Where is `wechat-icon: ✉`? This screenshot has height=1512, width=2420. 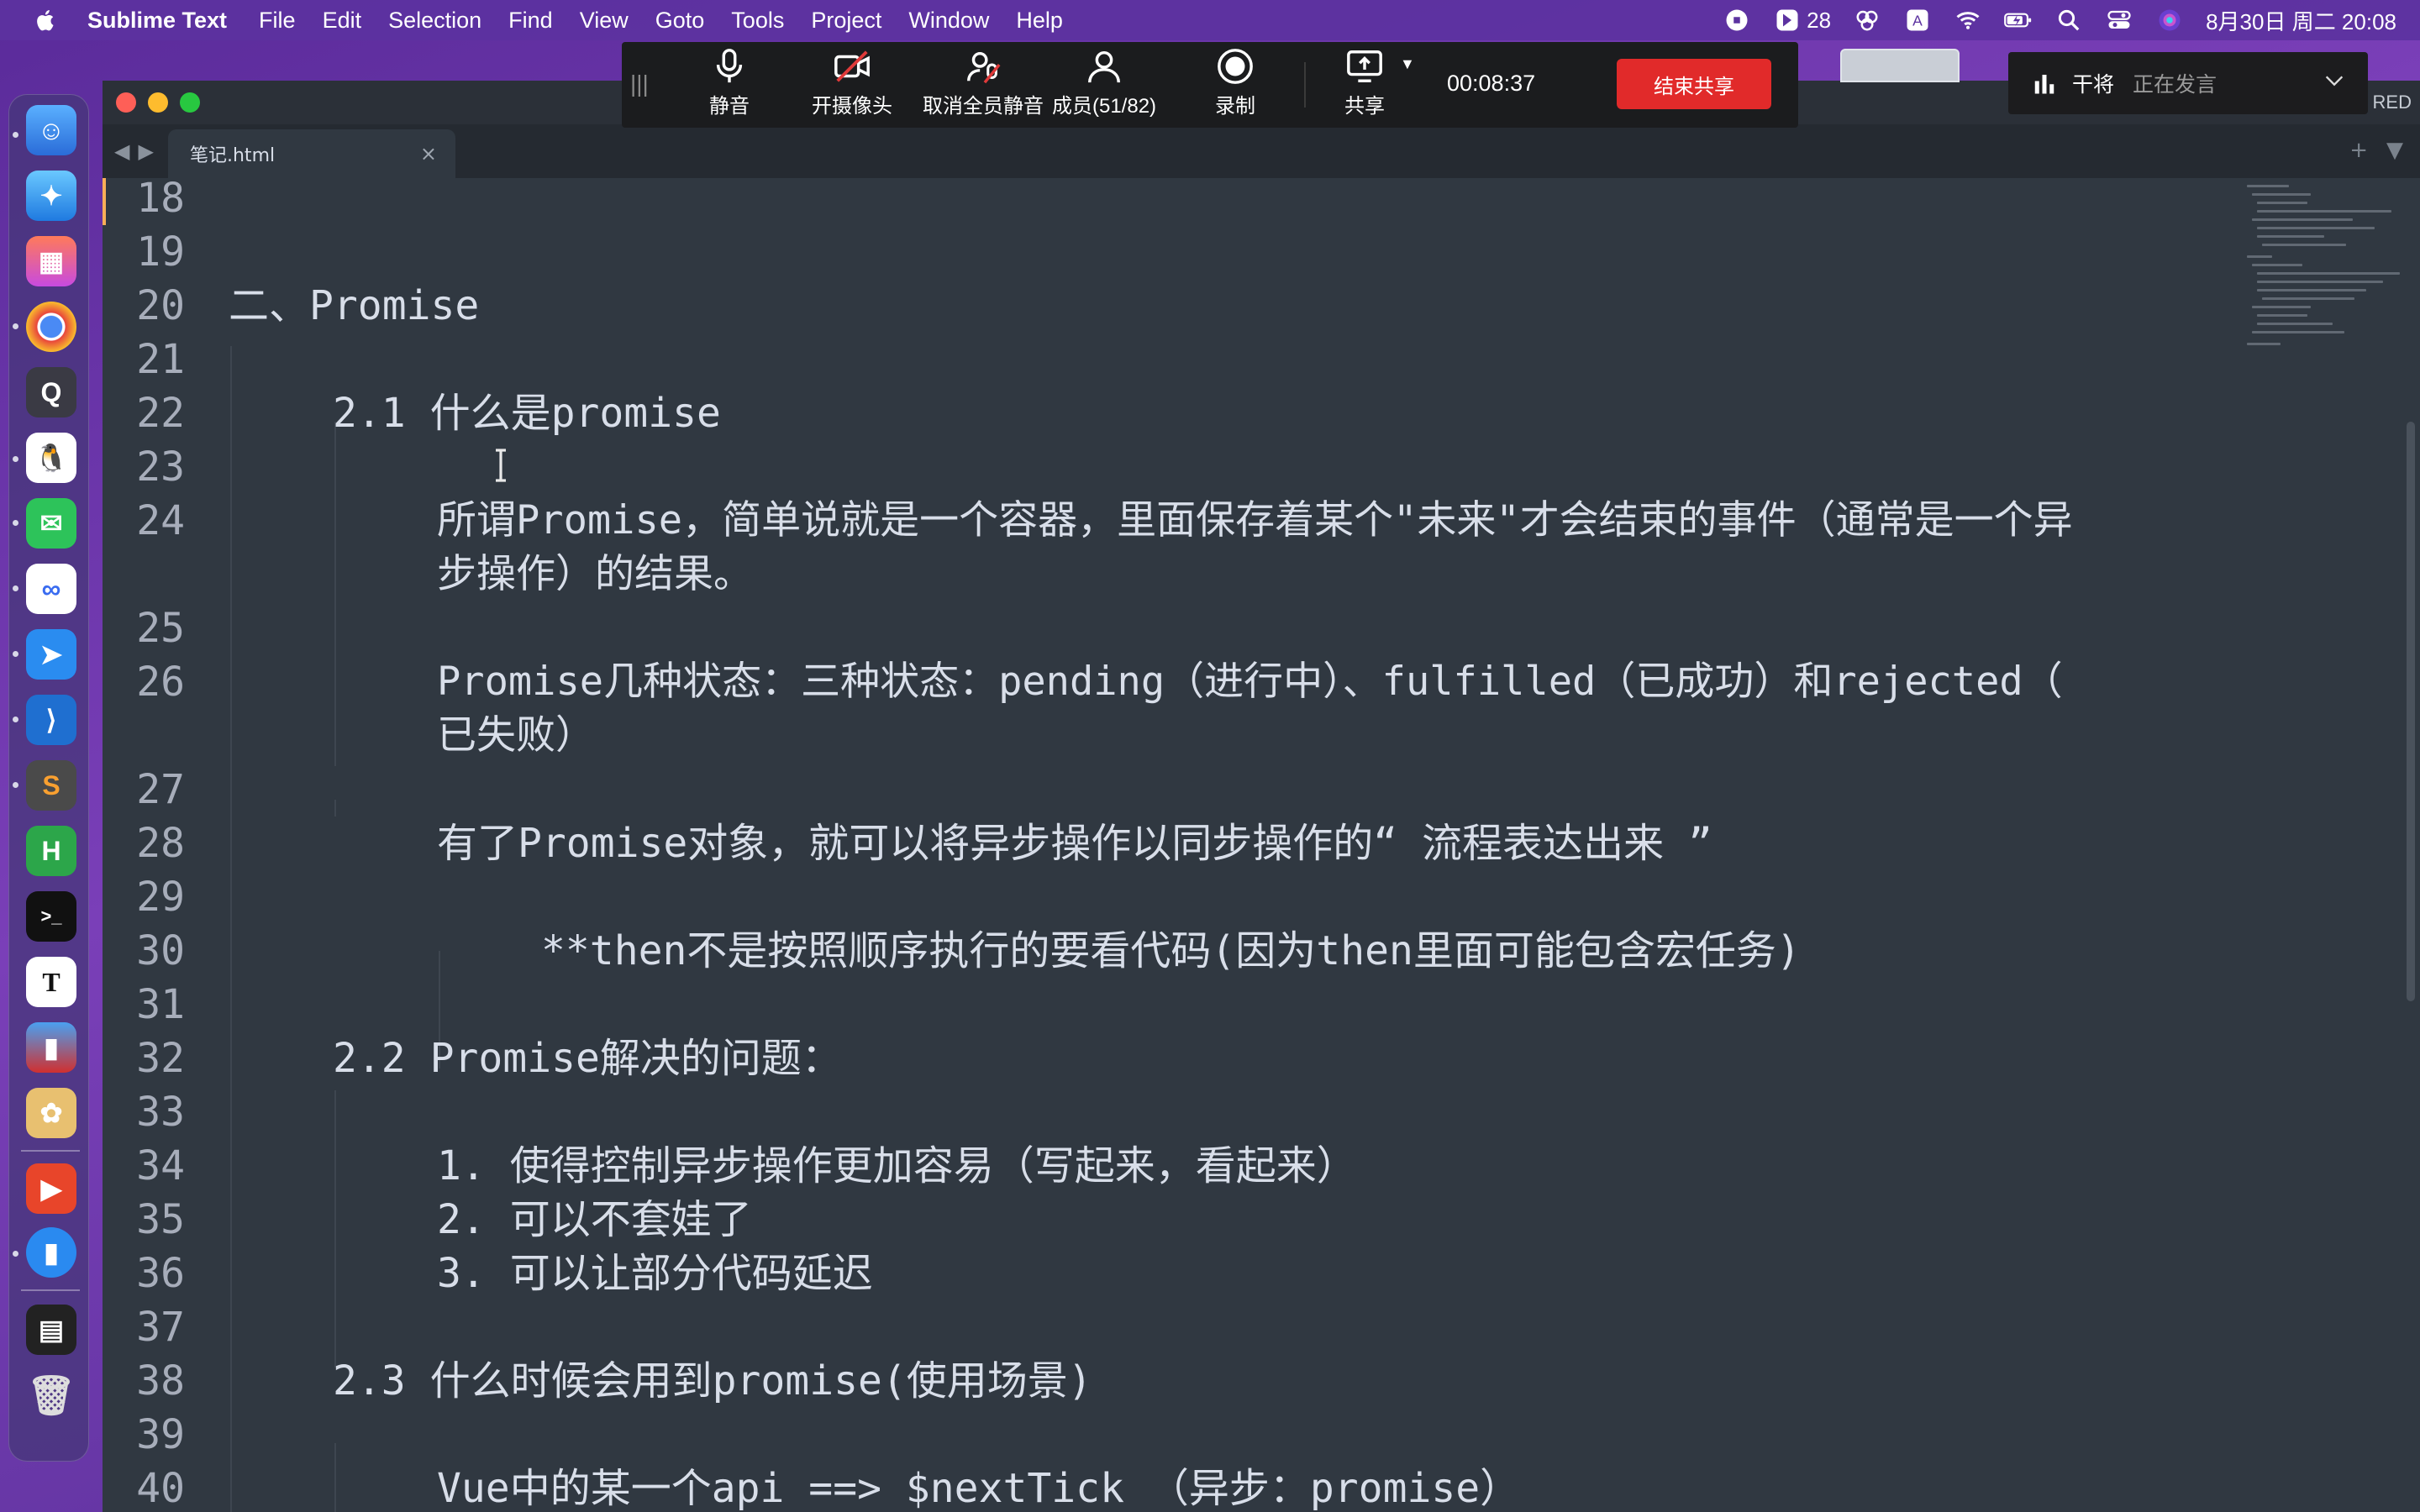 wechat-icon: ✉ is located at coordinates (51, 523).